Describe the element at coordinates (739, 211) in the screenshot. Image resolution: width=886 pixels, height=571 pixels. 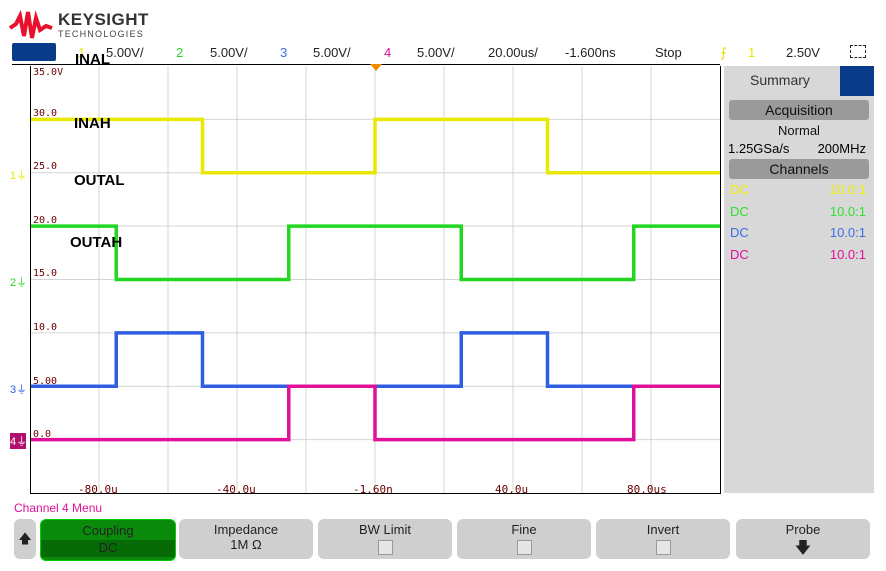
I see `ch2-coupling: DC` at that location.